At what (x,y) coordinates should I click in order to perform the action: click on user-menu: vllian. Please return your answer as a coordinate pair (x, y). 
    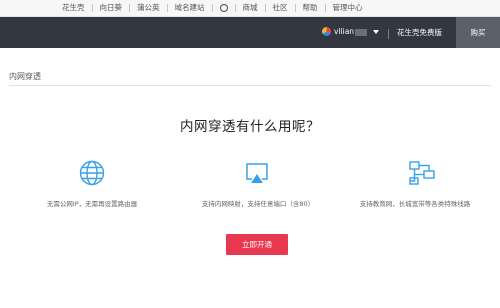
    Looking at the image, I should click on (351, 31).